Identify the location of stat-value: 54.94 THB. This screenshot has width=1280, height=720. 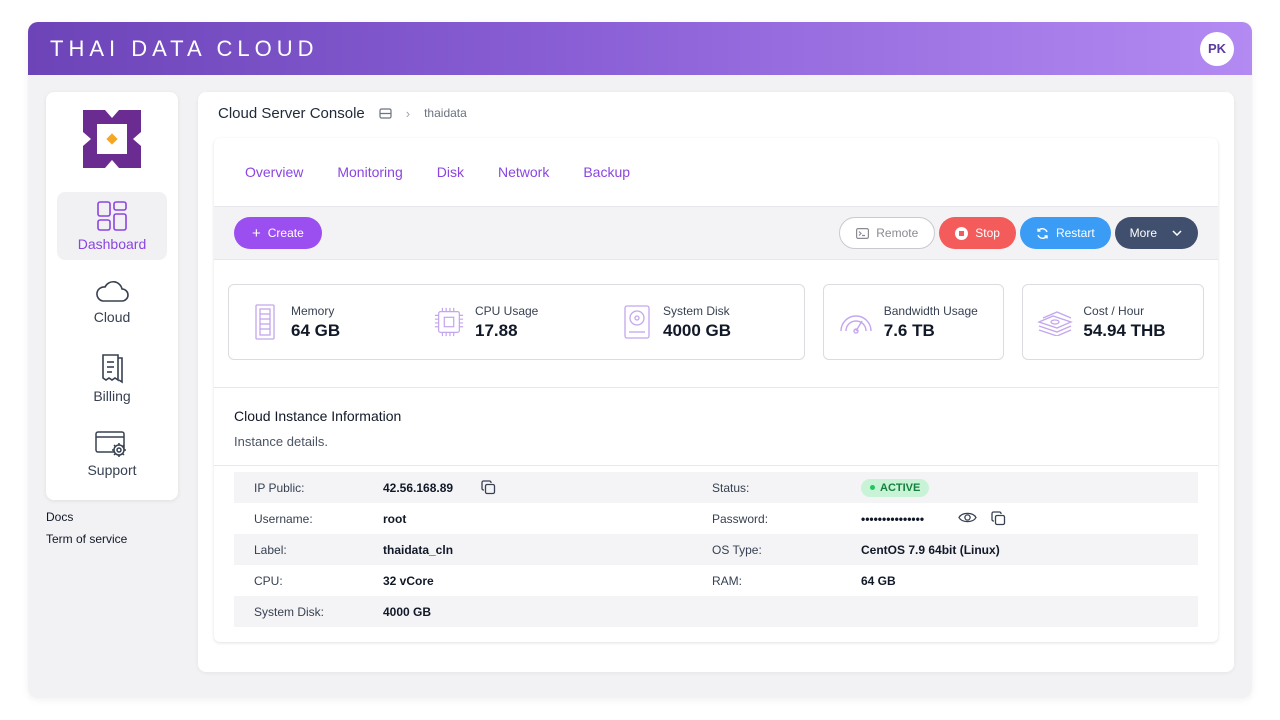
(1124, 330).